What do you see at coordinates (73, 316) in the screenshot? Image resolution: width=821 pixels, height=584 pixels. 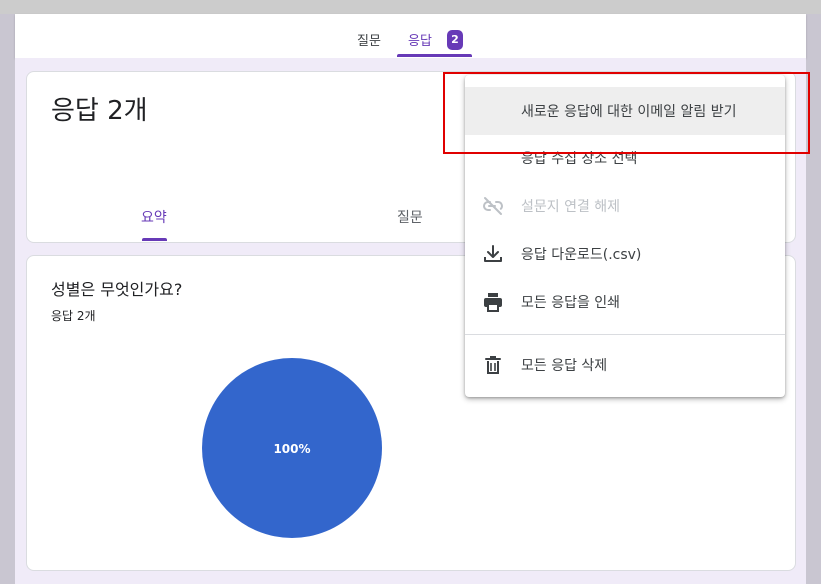 I see `question-response-count: 응답 2개` at bounding box center [73, 316].